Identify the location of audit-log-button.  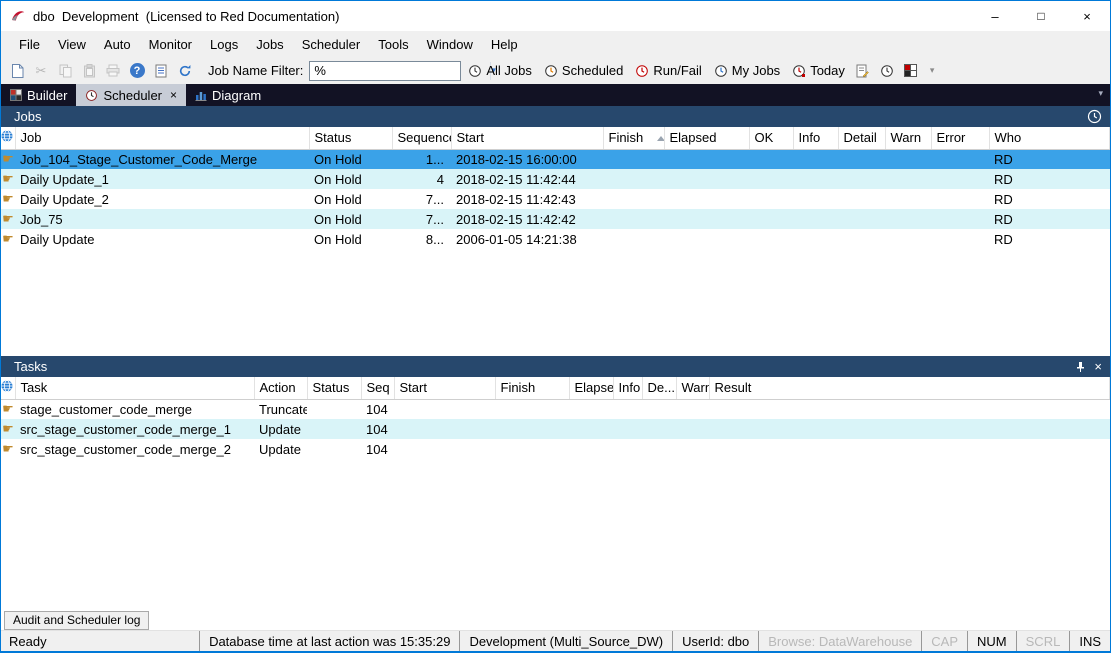
(161, 71).